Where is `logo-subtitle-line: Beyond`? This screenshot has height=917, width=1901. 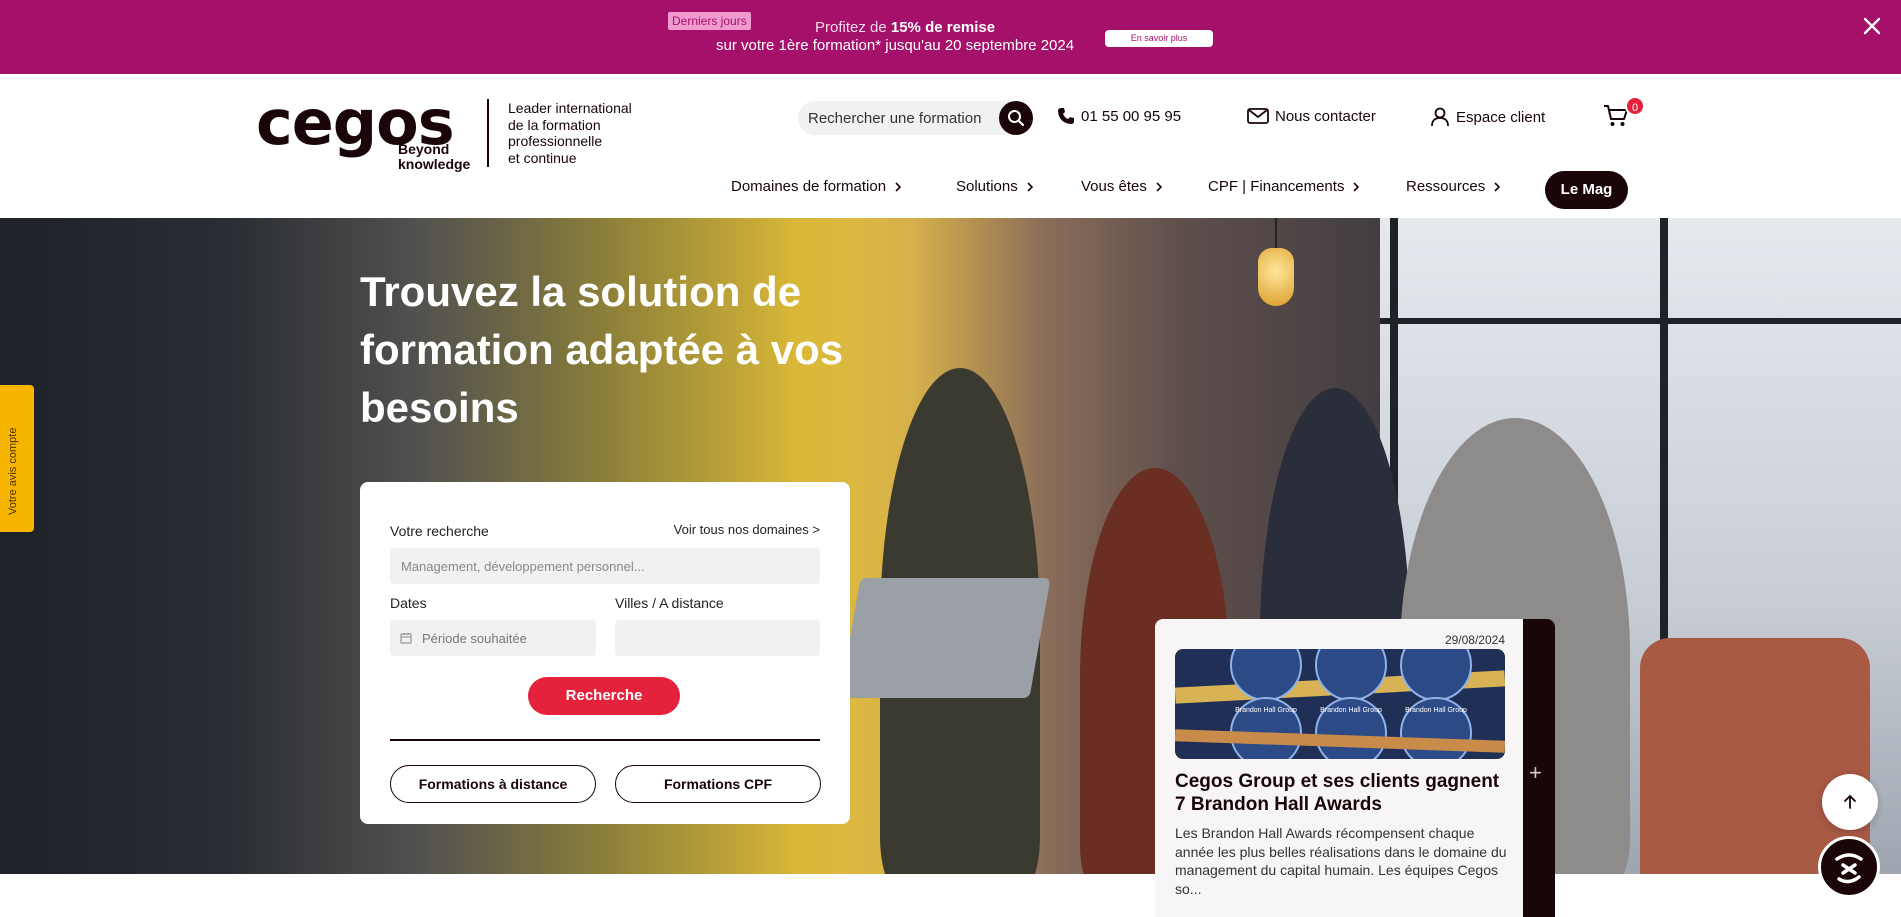
logo-subtitle-line: Beyond is located at coordinates (424, 149).